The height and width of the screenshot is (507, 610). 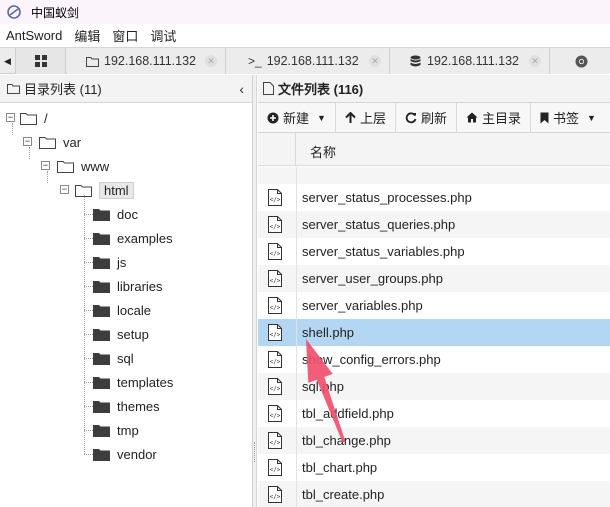 I want to click on tab-browser, so click(x=580, y=61).